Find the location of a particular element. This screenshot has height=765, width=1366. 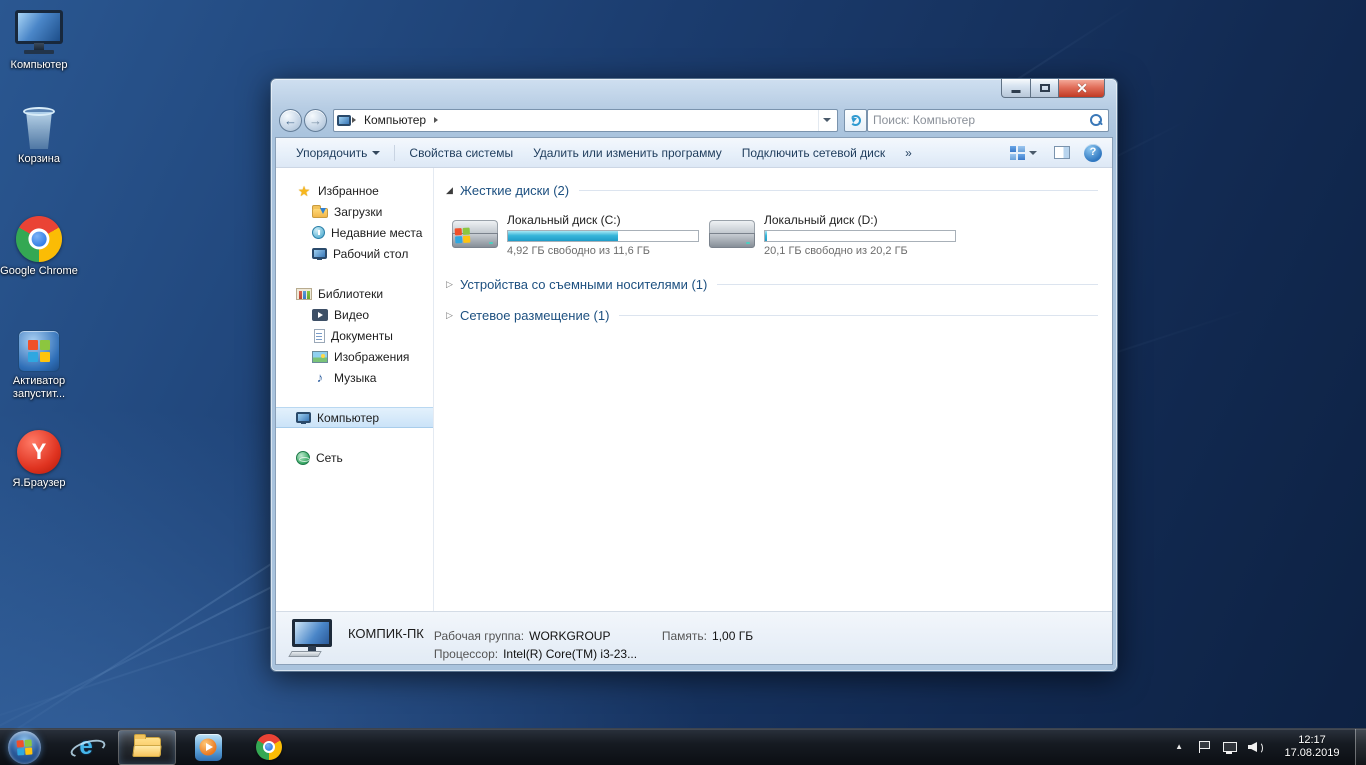

address-bar: Компьютер is located at coordinates (585, 120).